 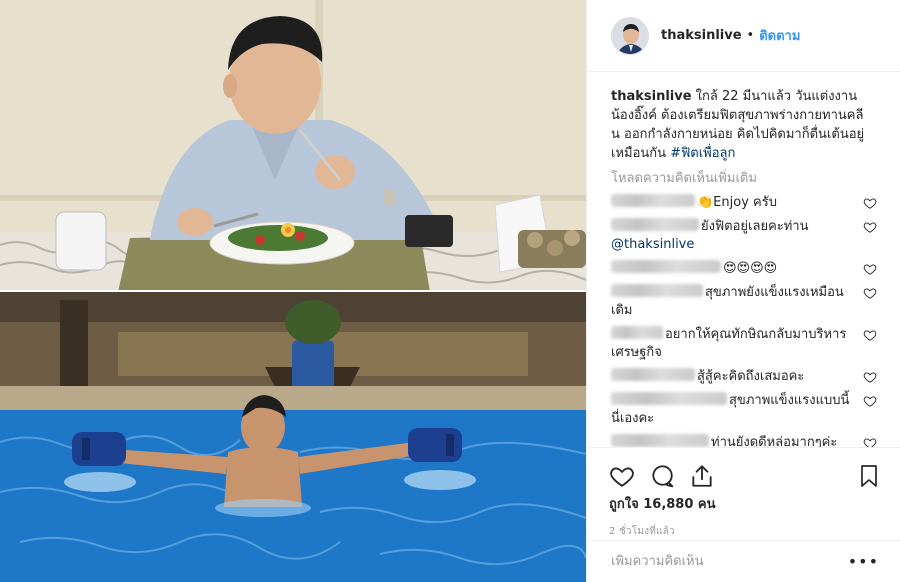 I want to click on comment-body: สุขภาพยังแข็งแรงเหมือนเดิม, so click(x=733, y=302).